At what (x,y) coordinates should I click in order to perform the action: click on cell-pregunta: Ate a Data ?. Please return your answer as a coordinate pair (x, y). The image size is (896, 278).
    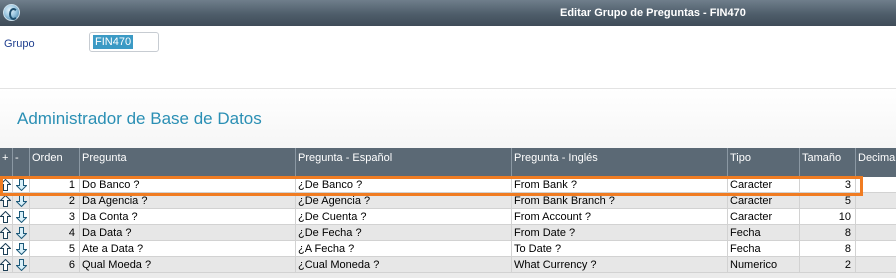
    Looking at the image, I should click on (188, 249).